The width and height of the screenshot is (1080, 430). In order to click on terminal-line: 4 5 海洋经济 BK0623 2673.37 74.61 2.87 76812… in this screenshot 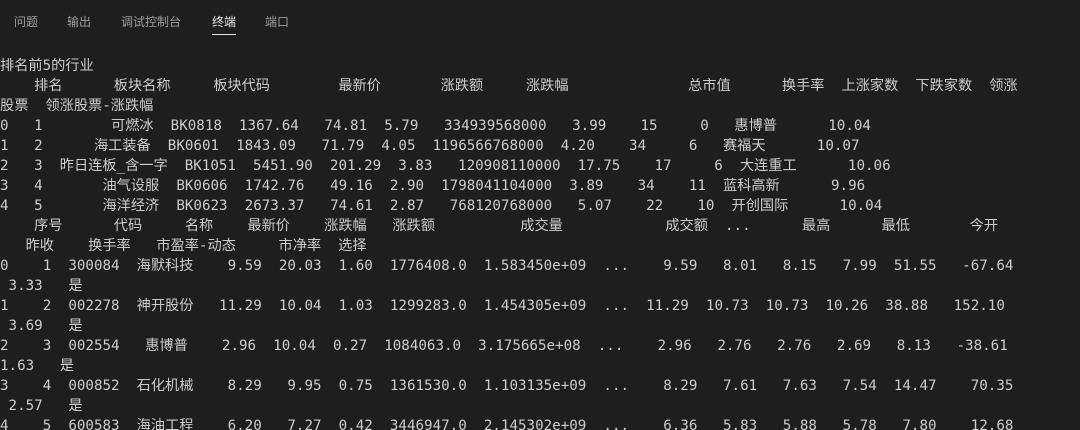, I will do `click(441, 206)`.